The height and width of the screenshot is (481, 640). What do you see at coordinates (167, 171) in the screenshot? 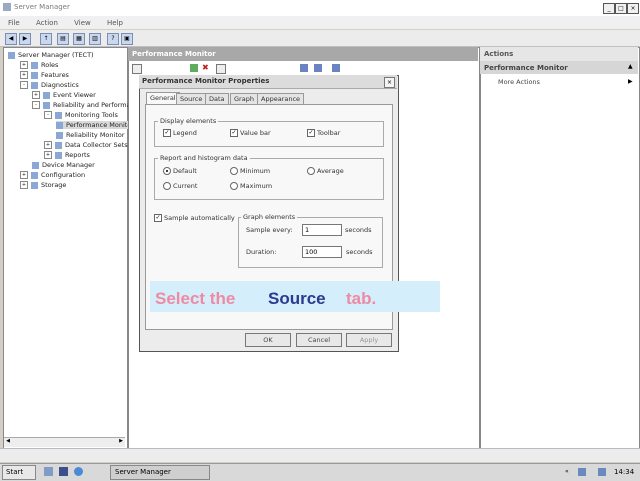
I see `default-radio` at bounding box center [167, 171].